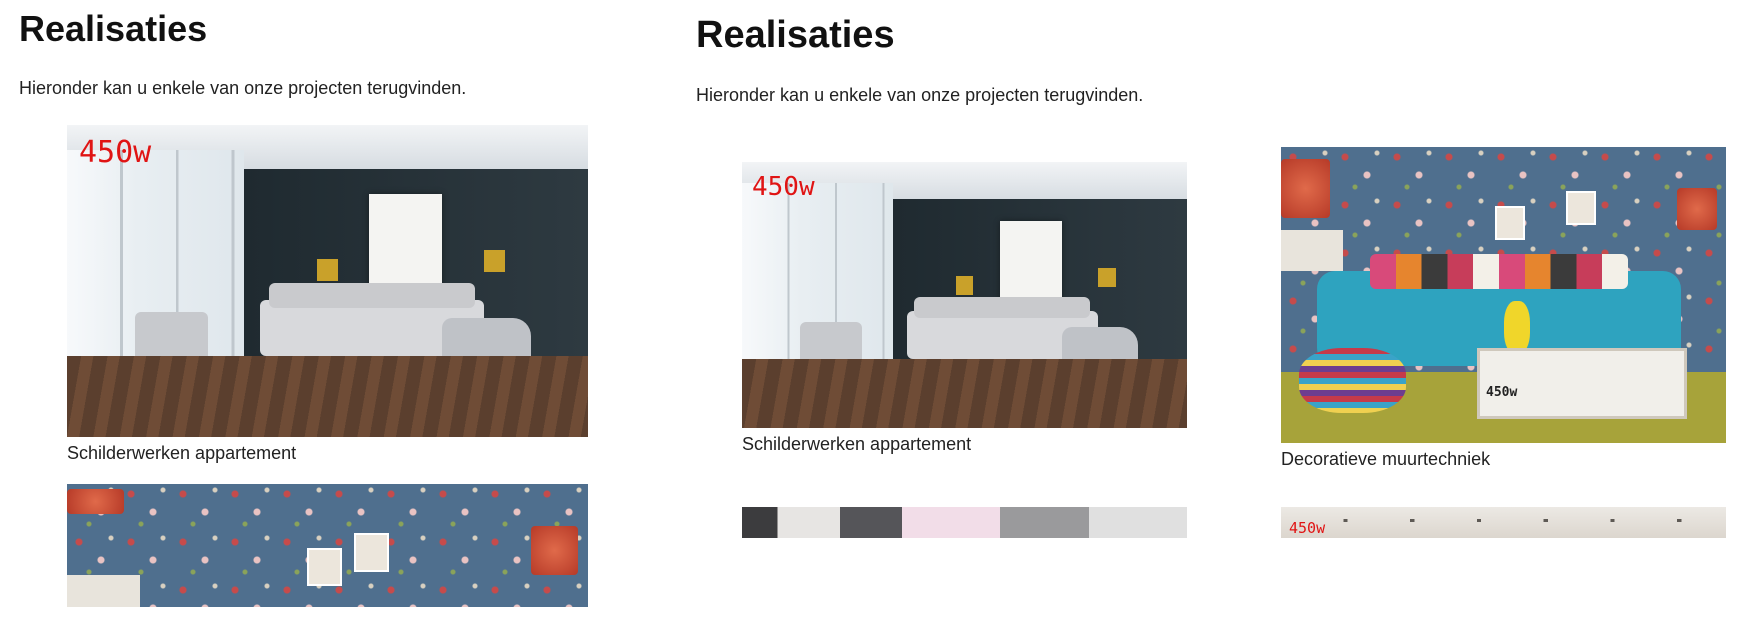 The image size is (1756, 632). I want to click on kitchen-photo, so click(964, 522).